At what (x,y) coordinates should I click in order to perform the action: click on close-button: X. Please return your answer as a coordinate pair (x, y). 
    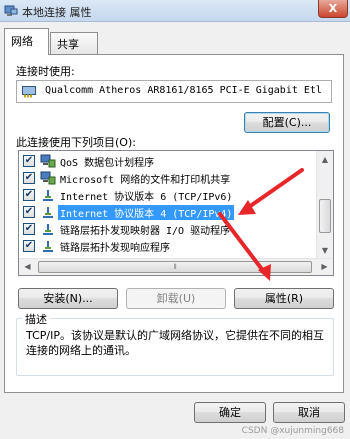
    Looking at the image, I should click on (333, 9).